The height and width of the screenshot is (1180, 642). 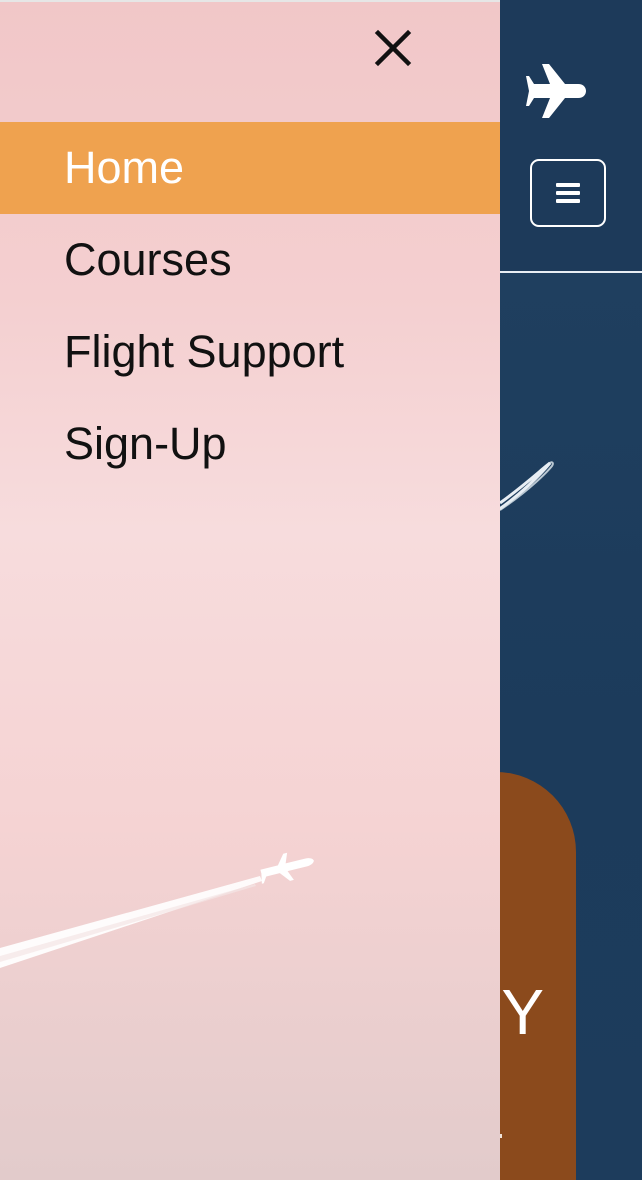 I want to click on menu-toggle-button, so click(x=568, y=193).